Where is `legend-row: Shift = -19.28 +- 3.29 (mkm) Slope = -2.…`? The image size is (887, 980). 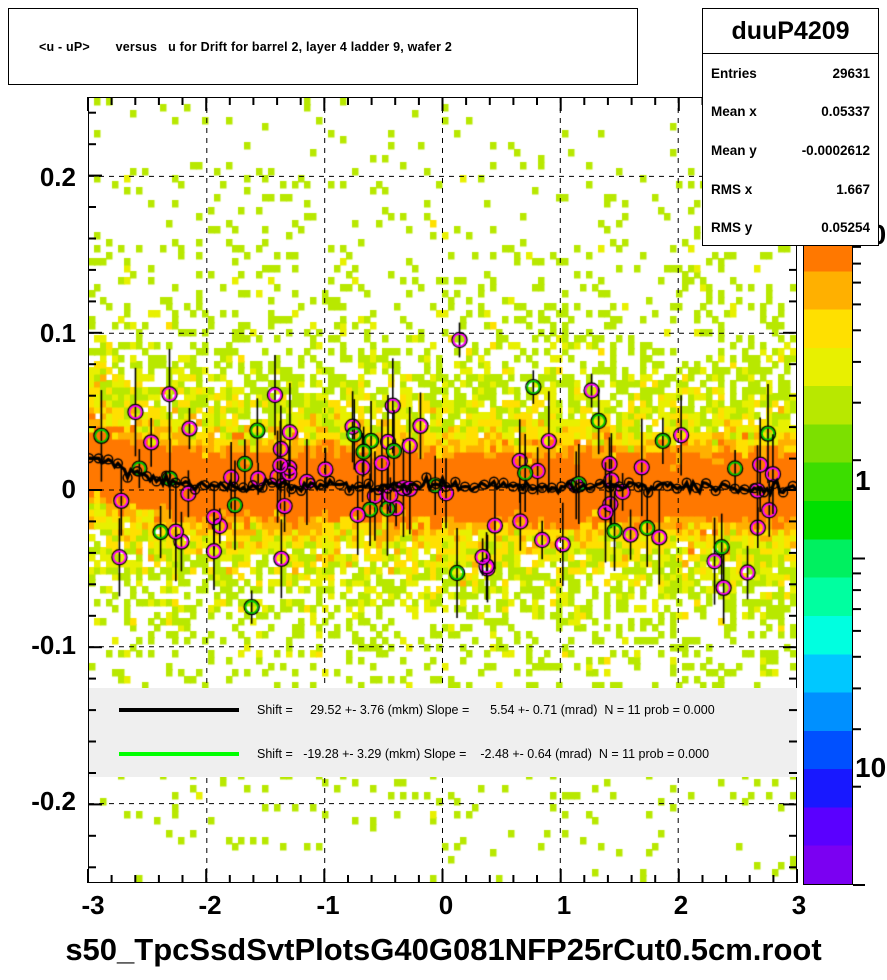 legend-row: Shift = -19.28 +- 3.29 (mkm) Slope = -2.… is located at coordinates (443, 754).